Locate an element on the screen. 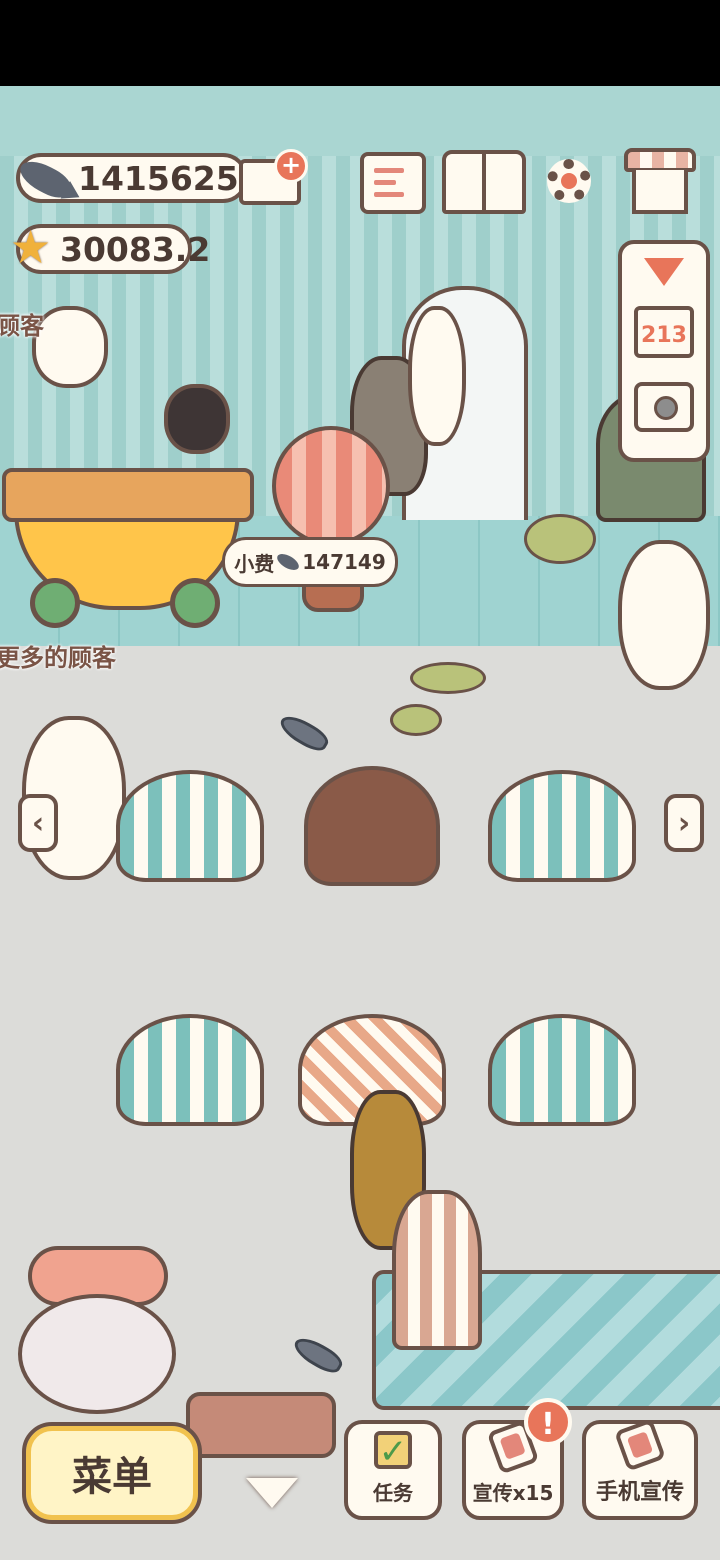 This screenshot has height=1560, width=720. status-bar is located at coordinates (360, 43).